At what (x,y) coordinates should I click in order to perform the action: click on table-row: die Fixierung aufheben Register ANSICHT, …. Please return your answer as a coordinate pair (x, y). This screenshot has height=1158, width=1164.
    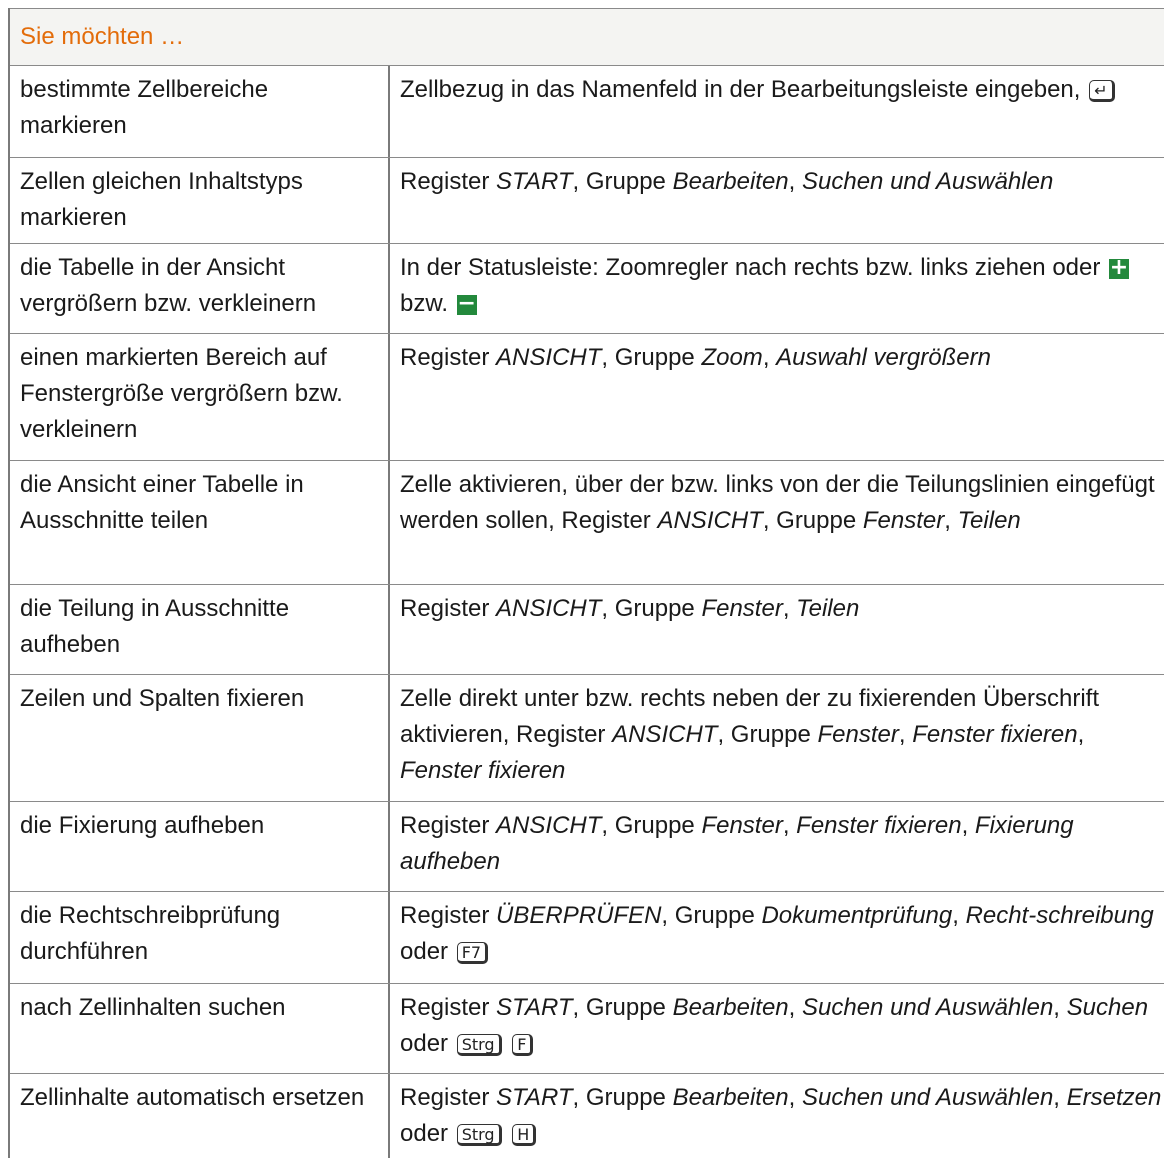
    Looking at the image, I should click on (587, 847).